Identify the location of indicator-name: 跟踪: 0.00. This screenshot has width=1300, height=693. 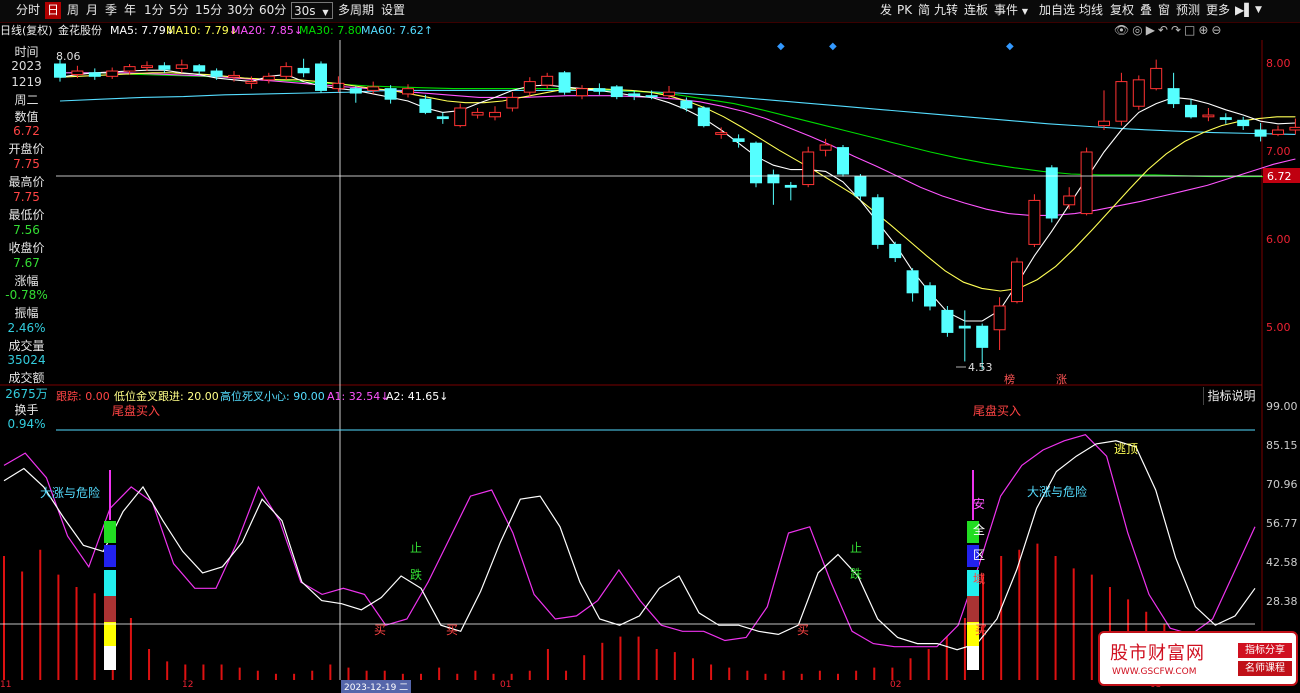
(83, 397).